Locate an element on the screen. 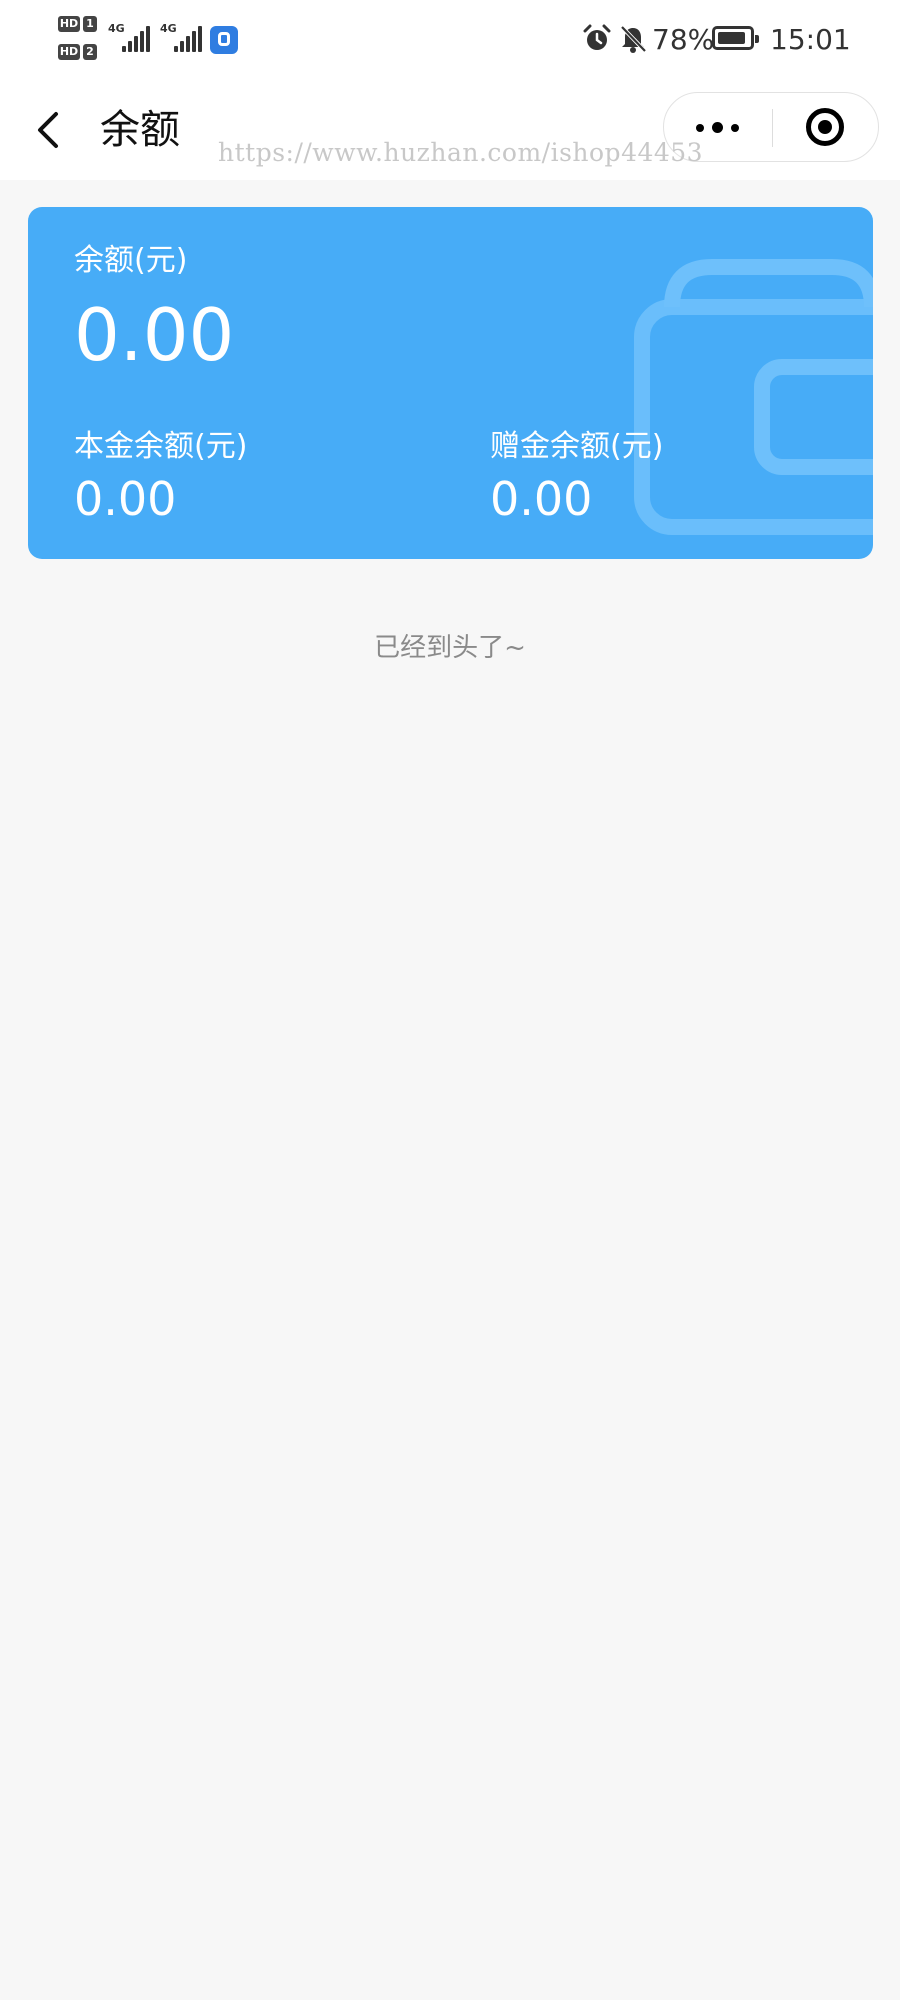 Image resolution: width=900 pixels, height=2000 pixels. wallet-icon is located at coordinates (753, 397).